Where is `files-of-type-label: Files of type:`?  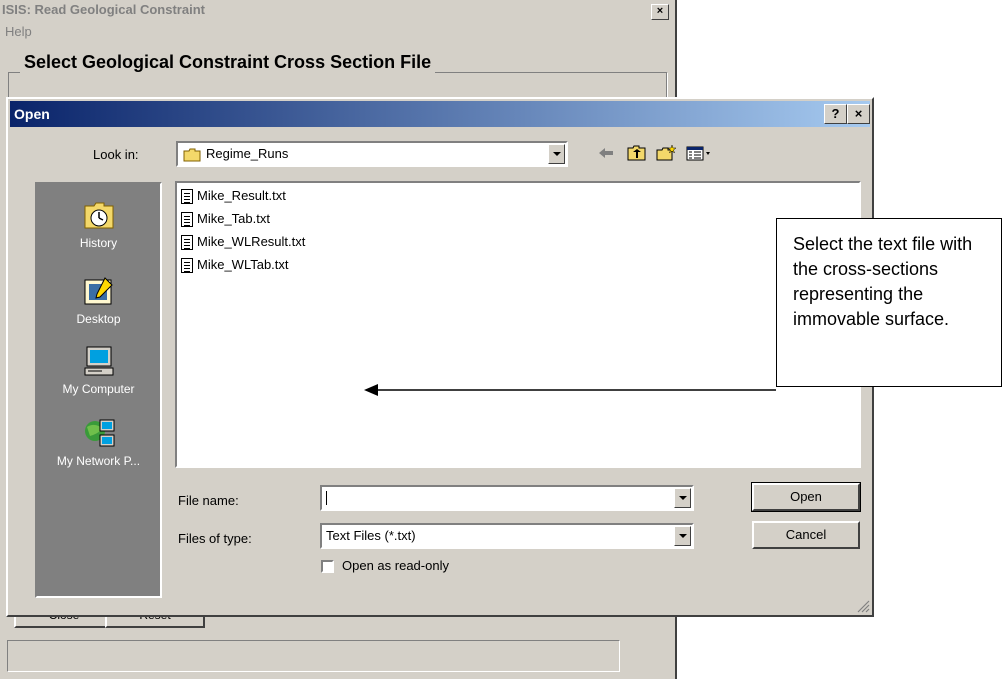
files-of-type-label: Files of type: is located at coordinates (215, 538).